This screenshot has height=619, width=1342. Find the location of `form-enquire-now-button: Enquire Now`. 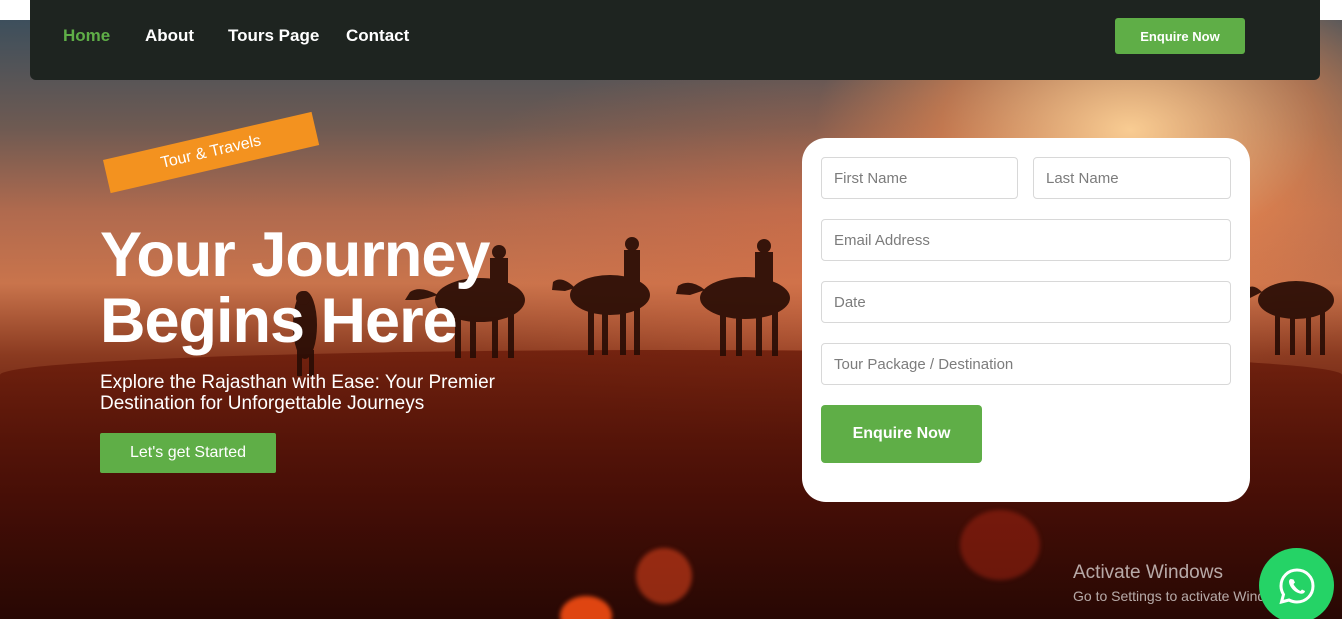

form-enquire-now-button: Enquire Now is located at coordinates (901, 434).